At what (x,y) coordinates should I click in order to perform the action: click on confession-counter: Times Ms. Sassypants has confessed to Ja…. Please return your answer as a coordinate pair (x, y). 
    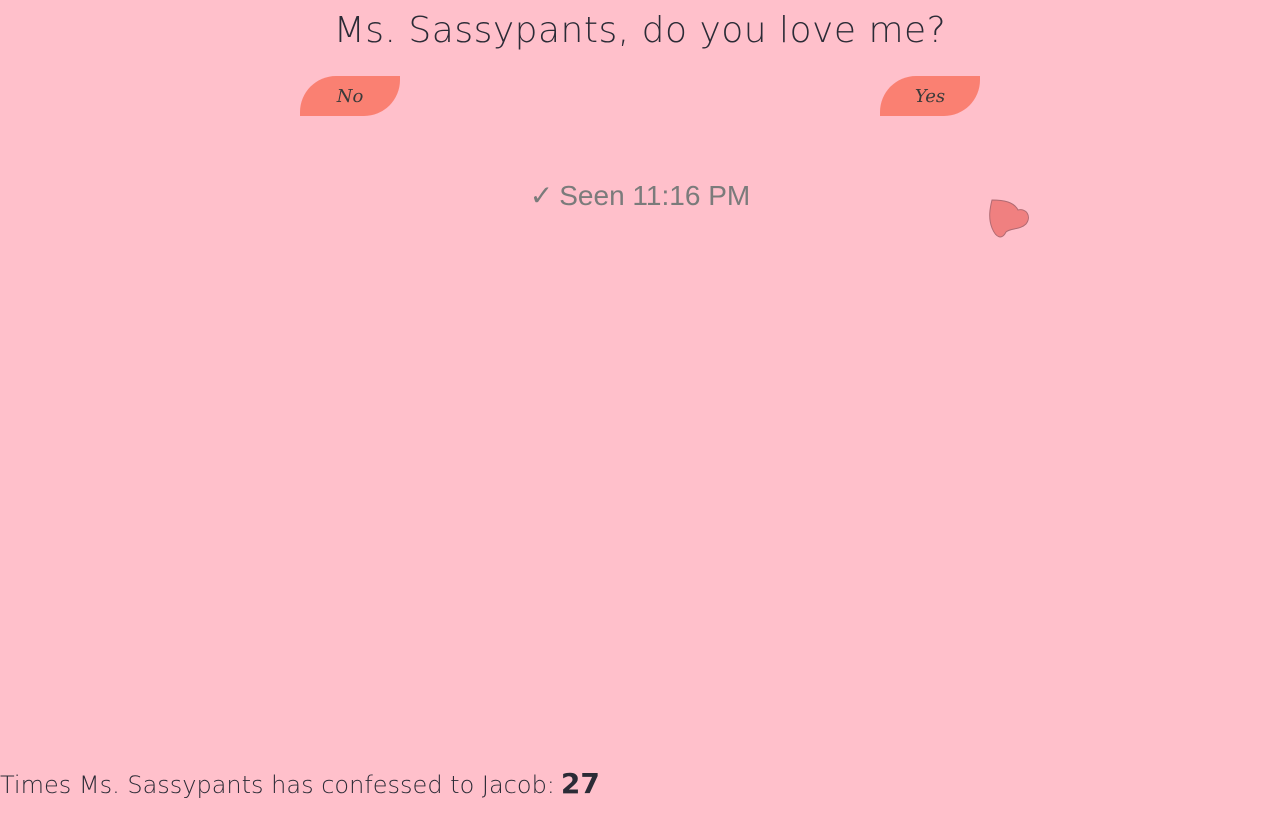
    Looking at the image, I should click on (300, 784).